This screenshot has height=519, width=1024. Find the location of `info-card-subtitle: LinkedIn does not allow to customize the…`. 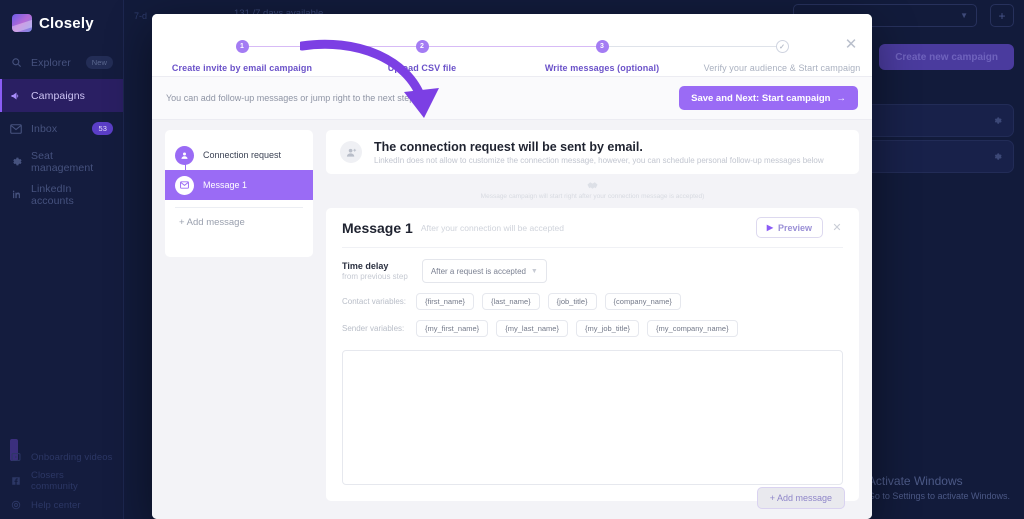

info-card-subtitle: LinkedIn does not allow to customize the… is located at coordinates (599, 160).